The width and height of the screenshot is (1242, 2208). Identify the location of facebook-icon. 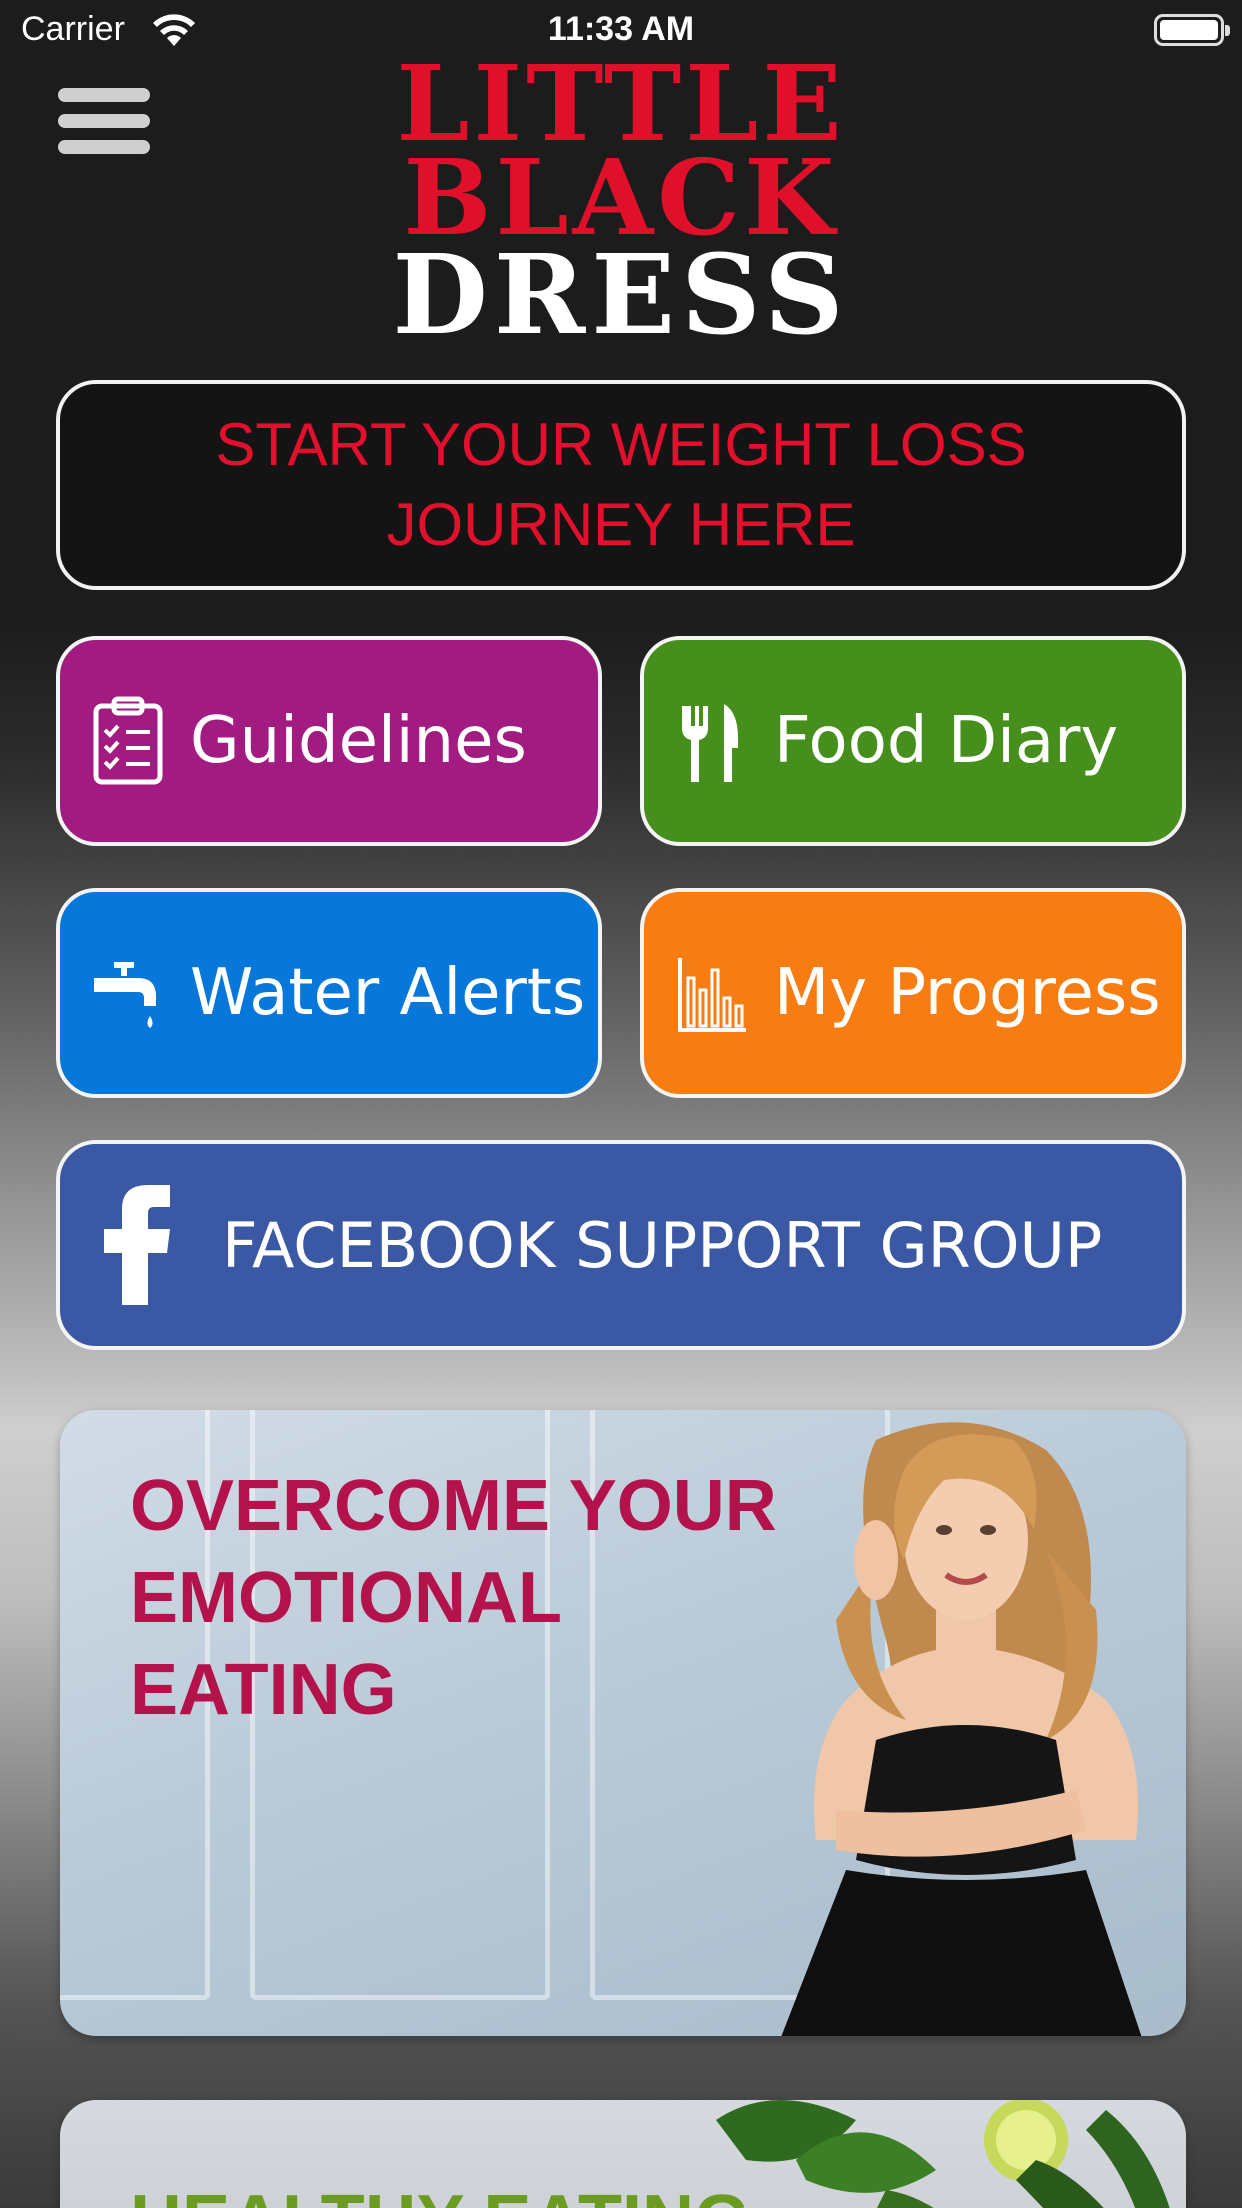
(137, 1245).